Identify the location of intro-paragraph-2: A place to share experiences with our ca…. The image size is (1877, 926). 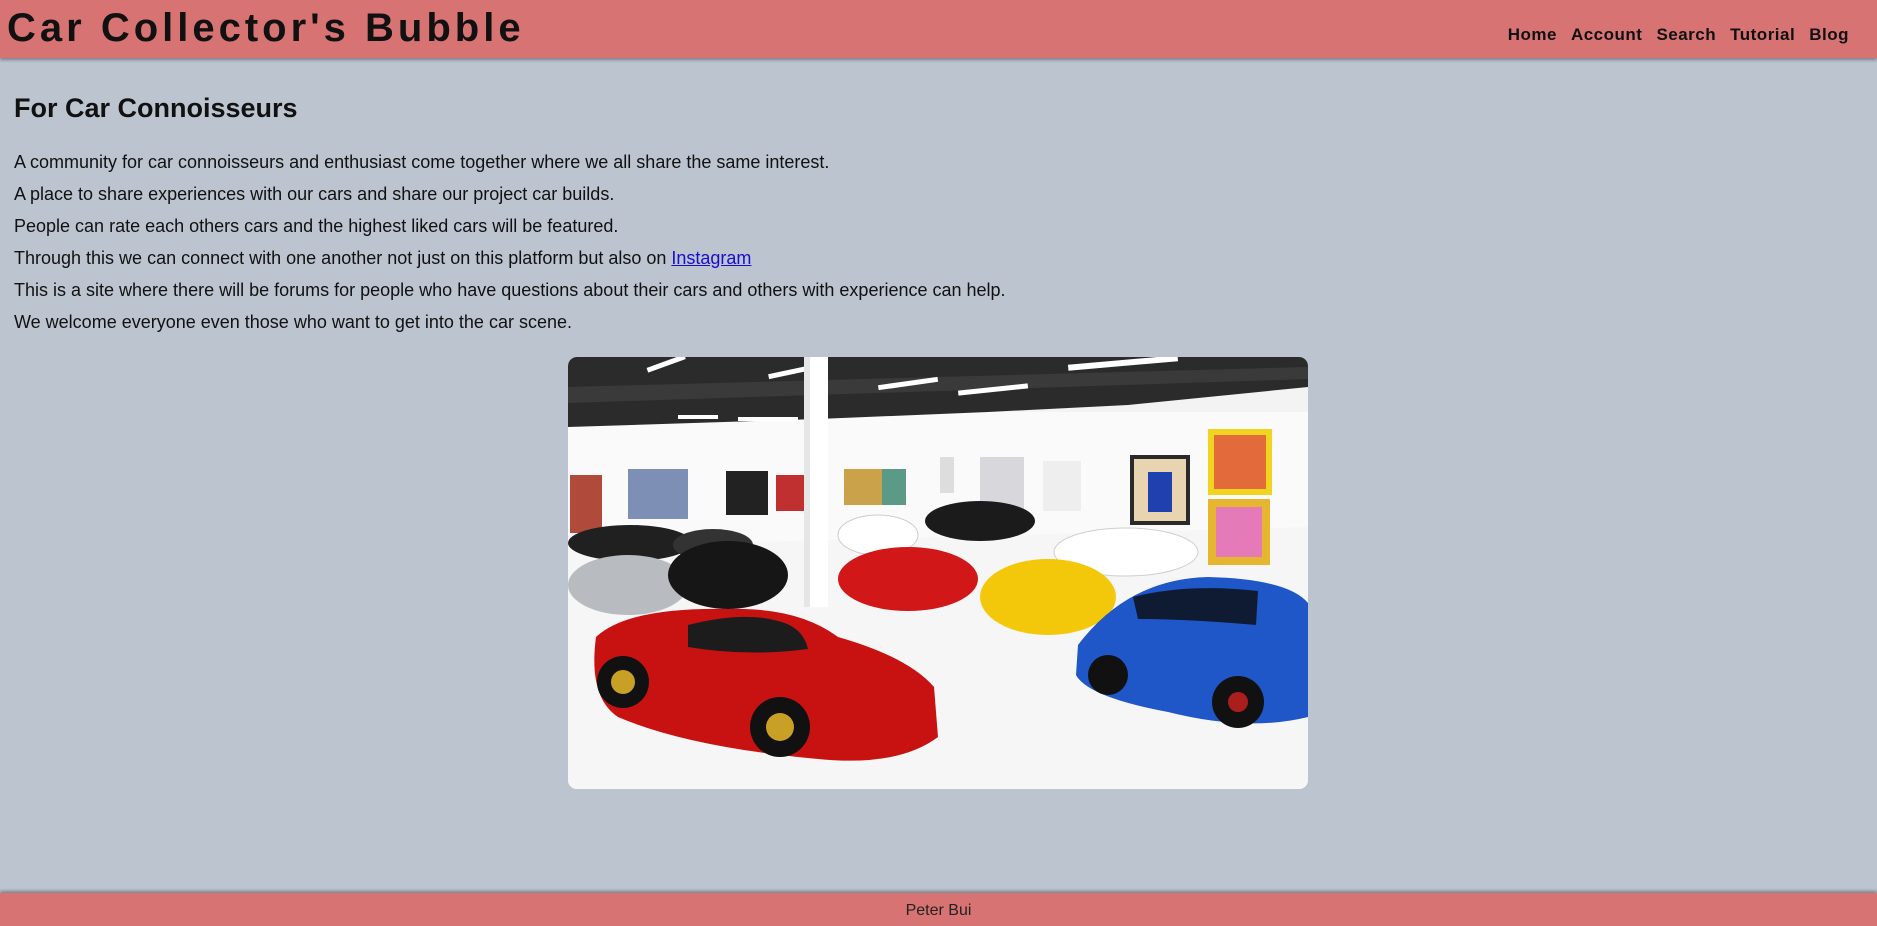
(314, 194).